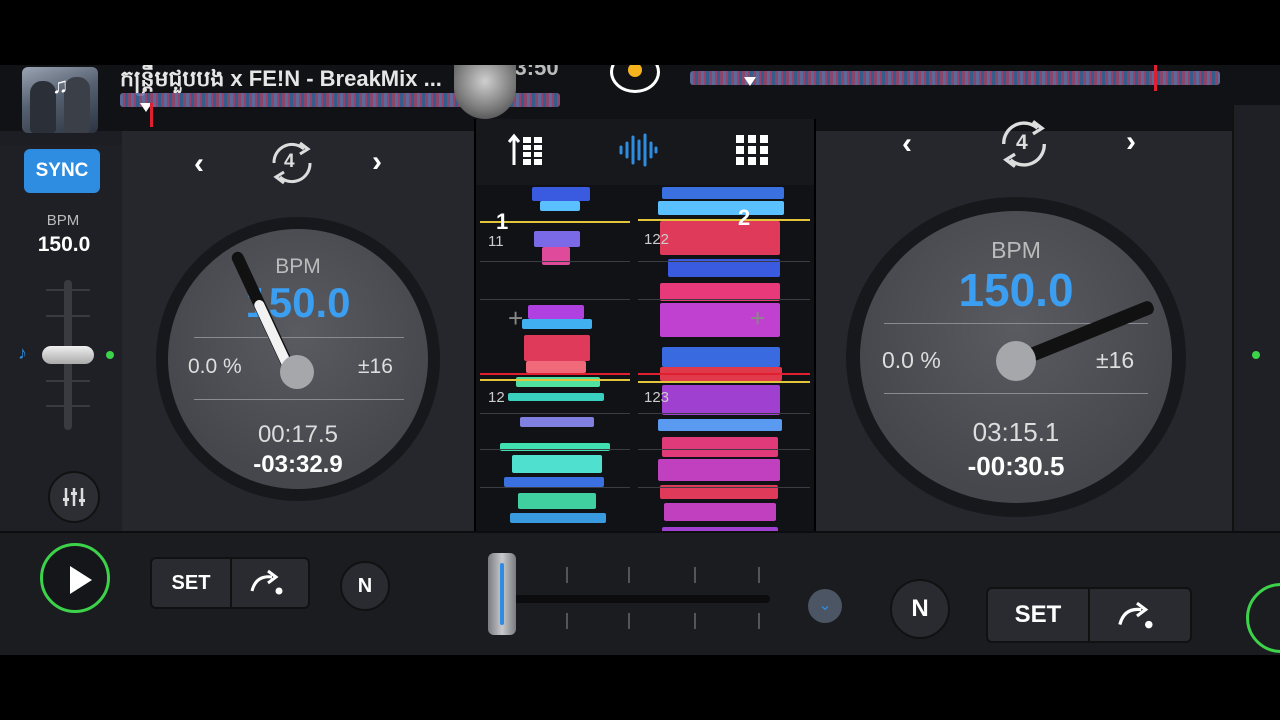 Image resolution: width=1280 pixels, height=720 pixels. What do you see at coordinates (81, 580) in the screenshot?
I see `play-icon` at bounding box center [81, 580].